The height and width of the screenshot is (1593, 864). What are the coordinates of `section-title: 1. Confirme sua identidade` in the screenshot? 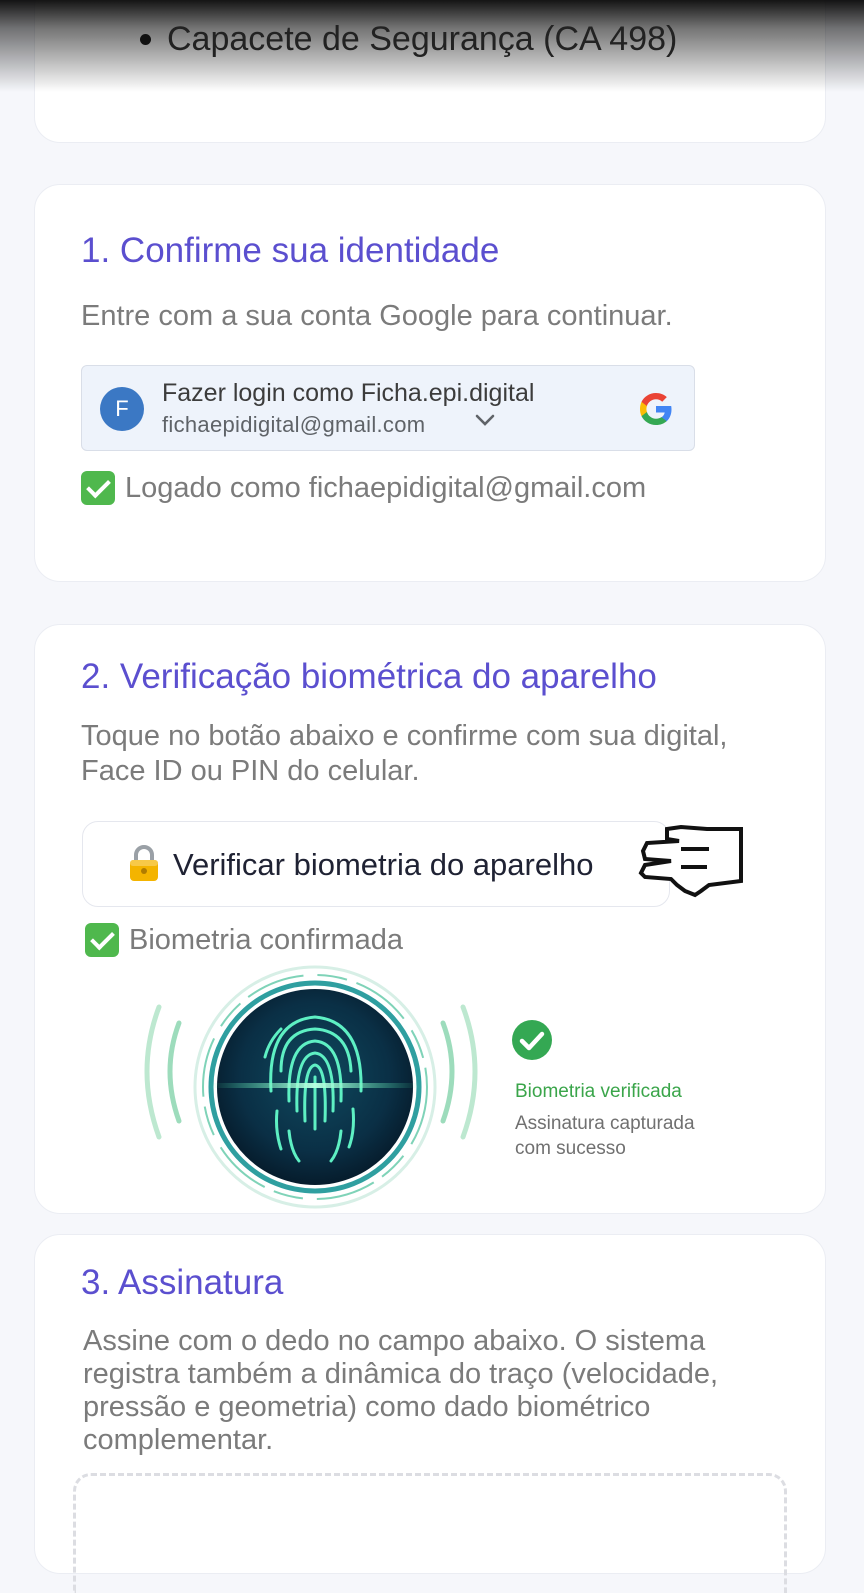 It's located at (290, 250).